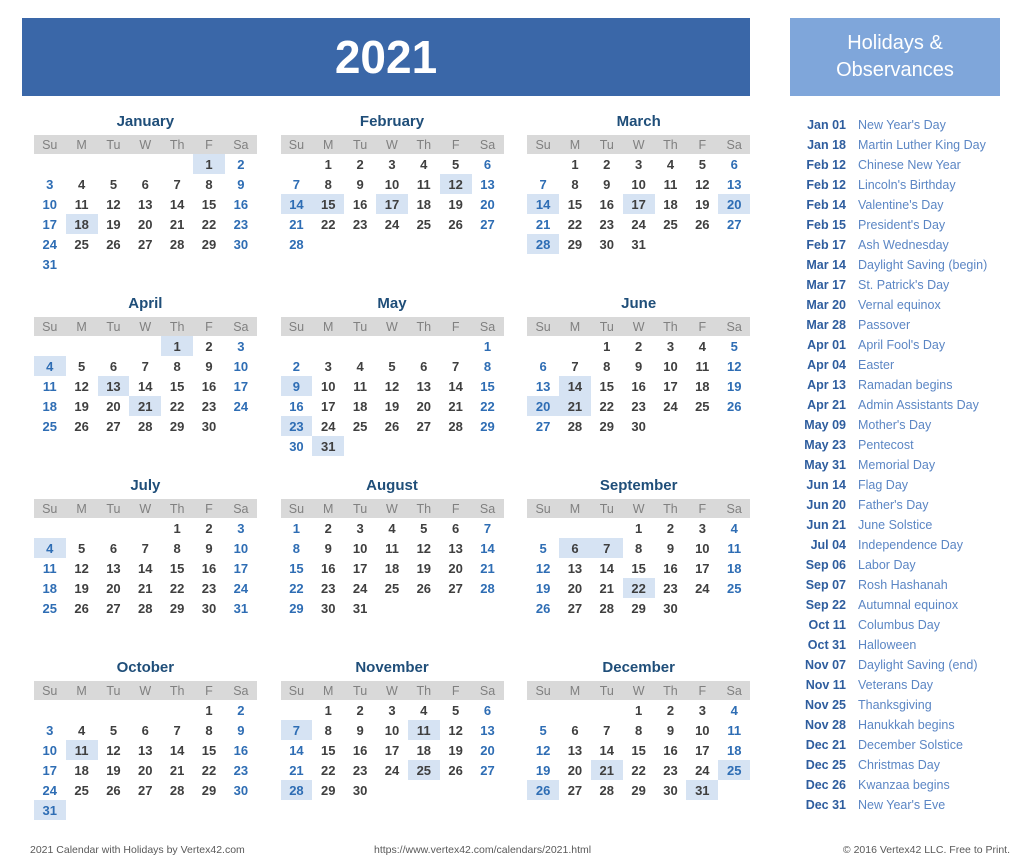  What do you see at coordinates (392, 548) in the screenshot?
I see `day-cell: 11` at bounding box center [392, 548].